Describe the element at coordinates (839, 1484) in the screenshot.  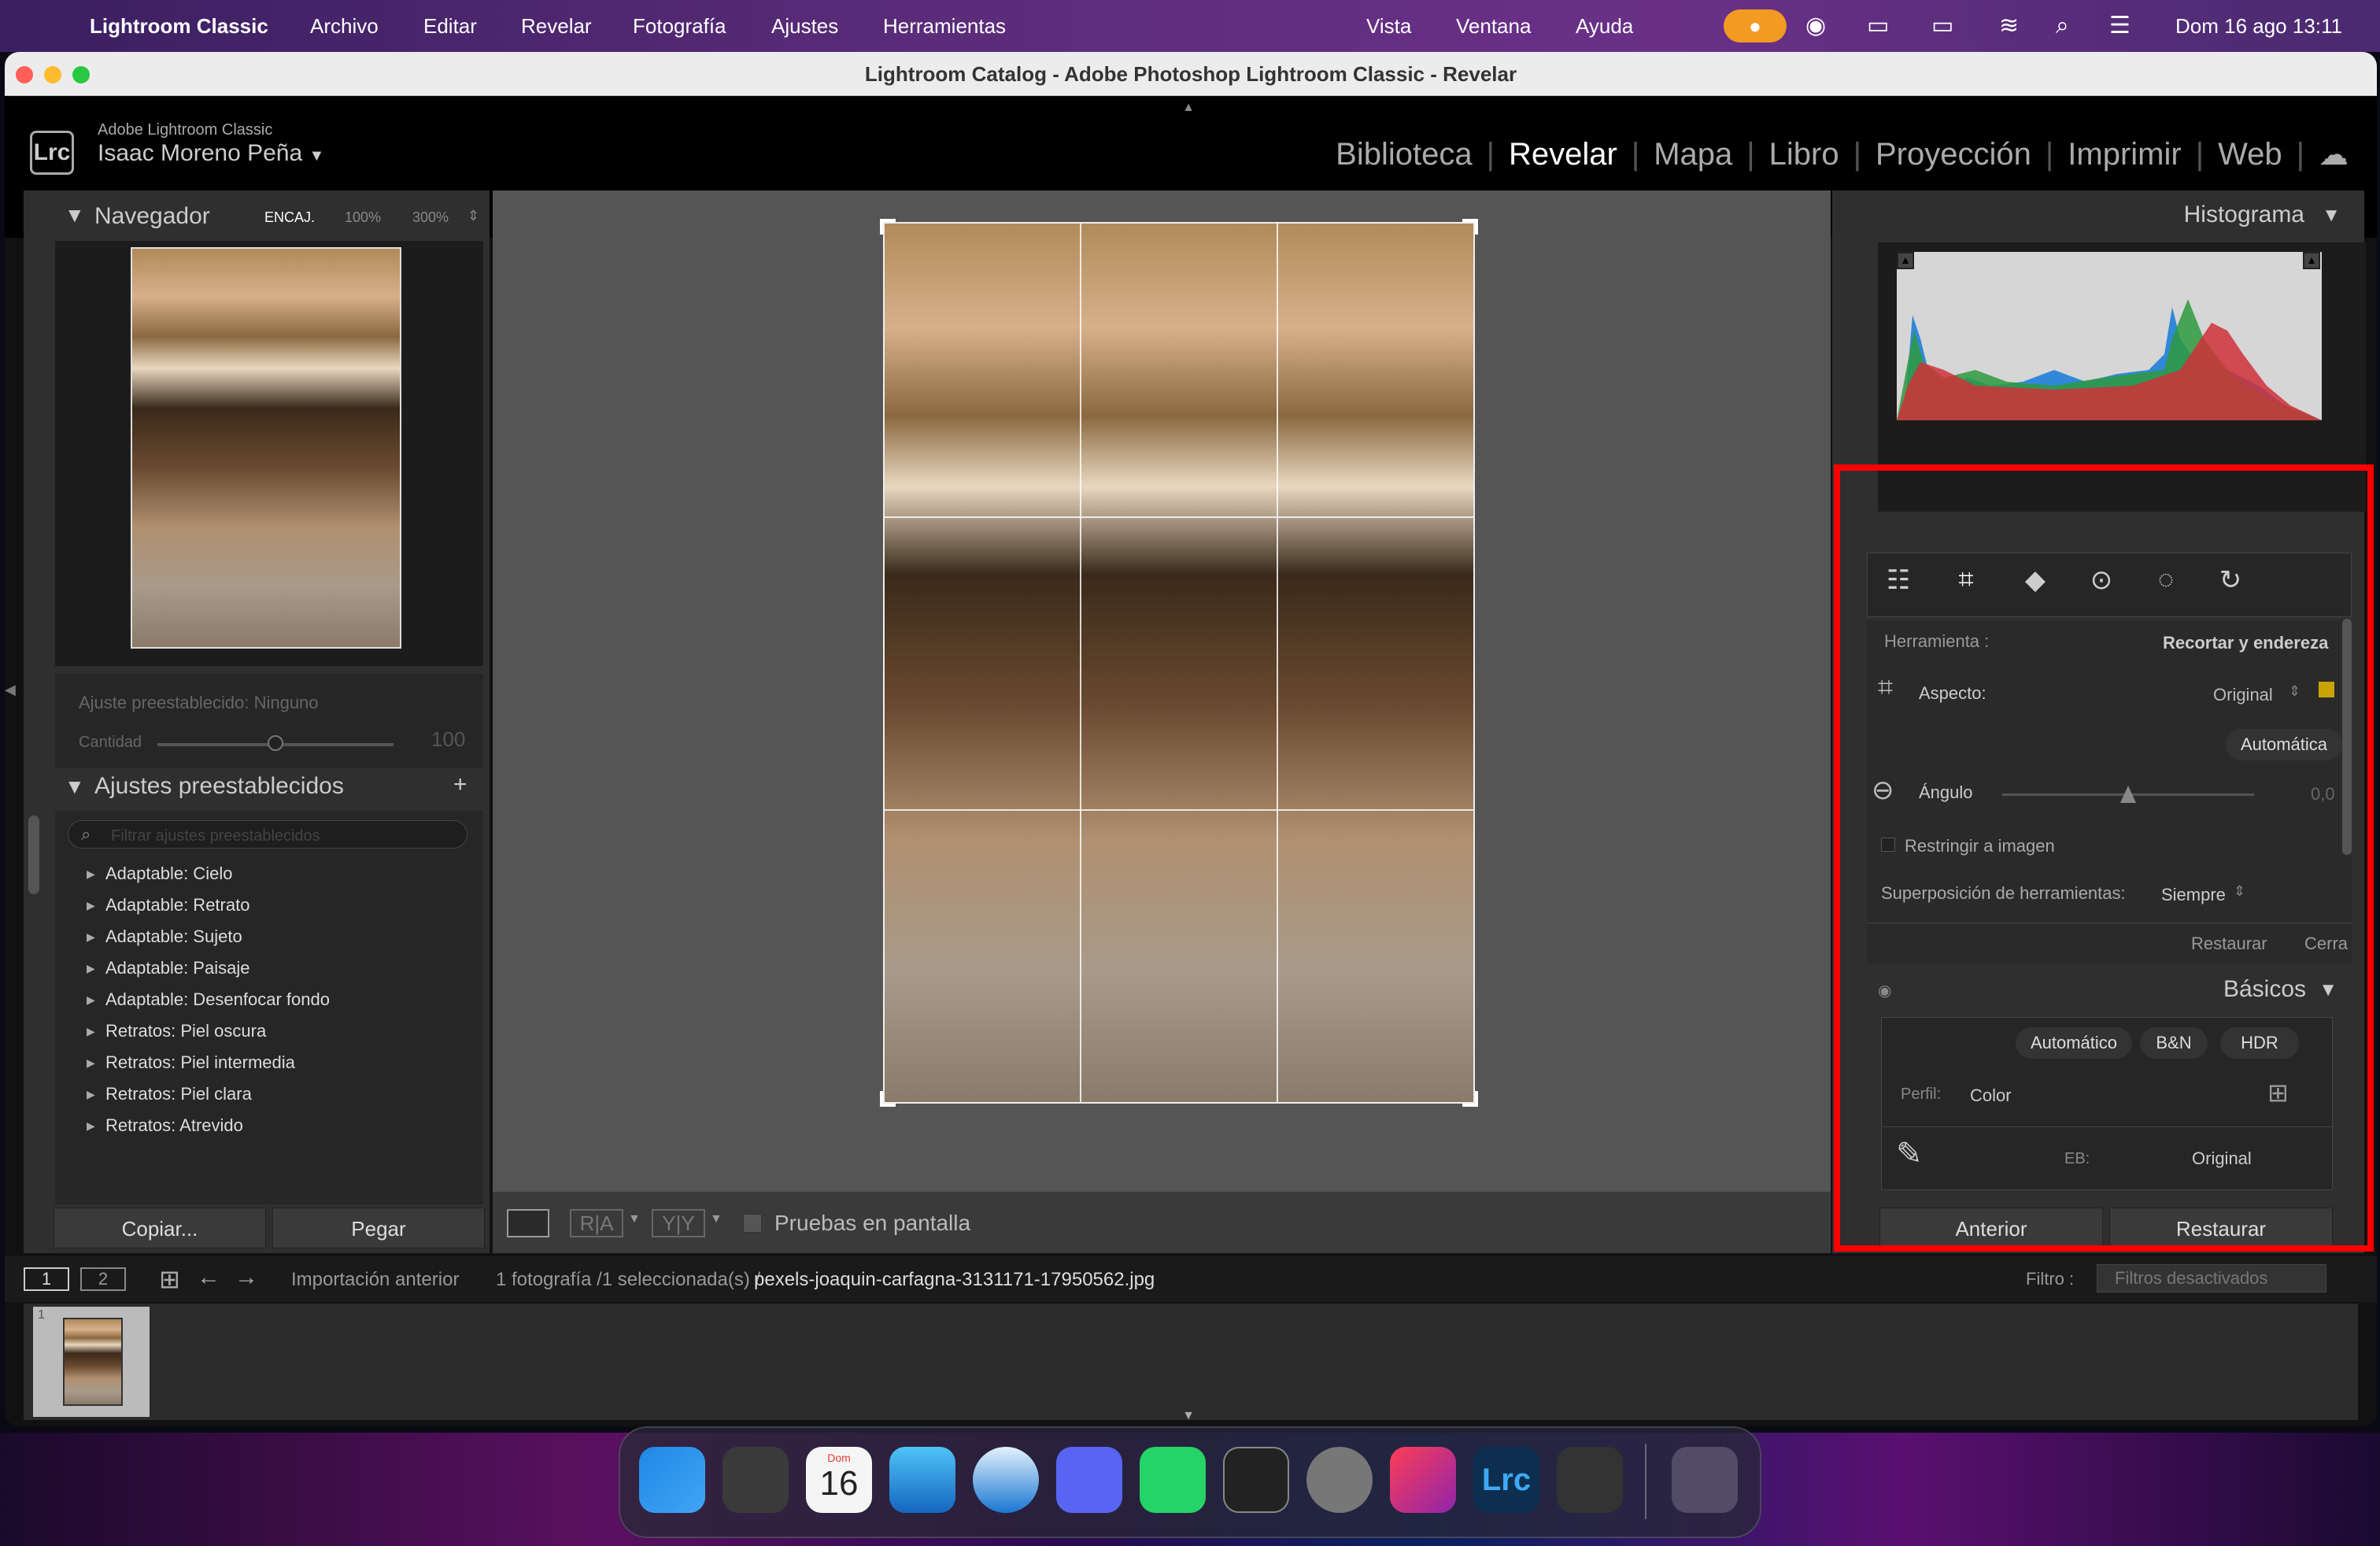
I see `calendar-date: 16` at that location.